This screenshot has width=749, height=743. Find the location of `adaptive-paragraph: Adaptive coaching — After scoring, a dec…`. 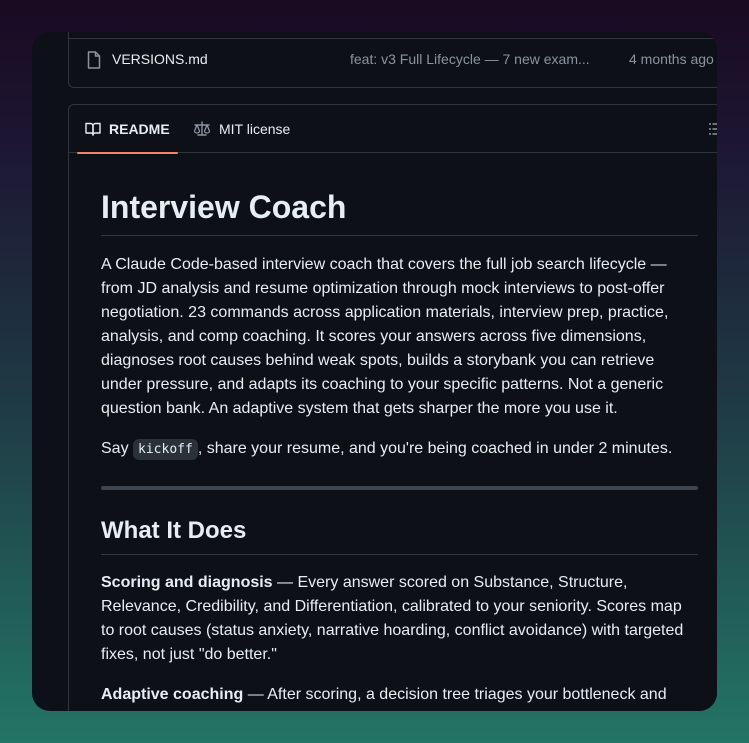

adaptive-paragraph: Adaptive coaching — After scoring, a dec… is located at coordinates (399, 697).